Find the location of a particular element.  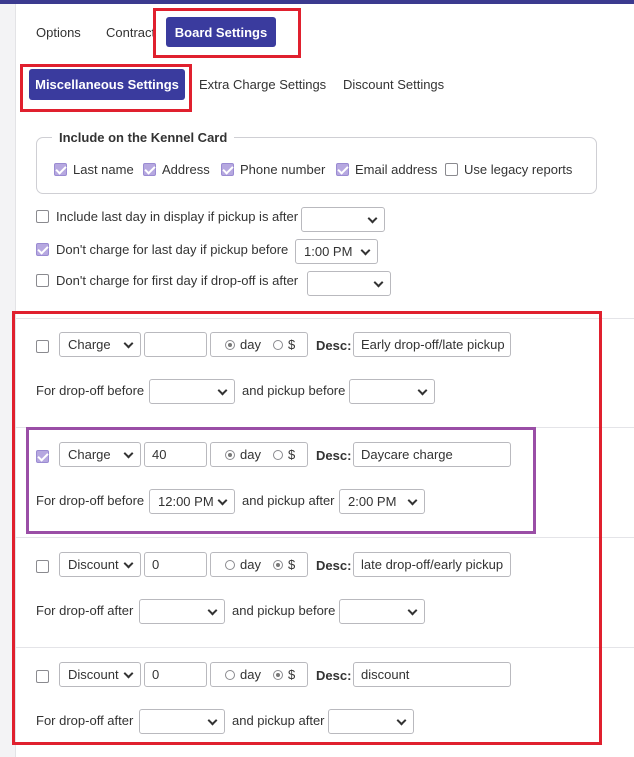

rule-1-type-value: Charge is located at coordinates (89, 344).